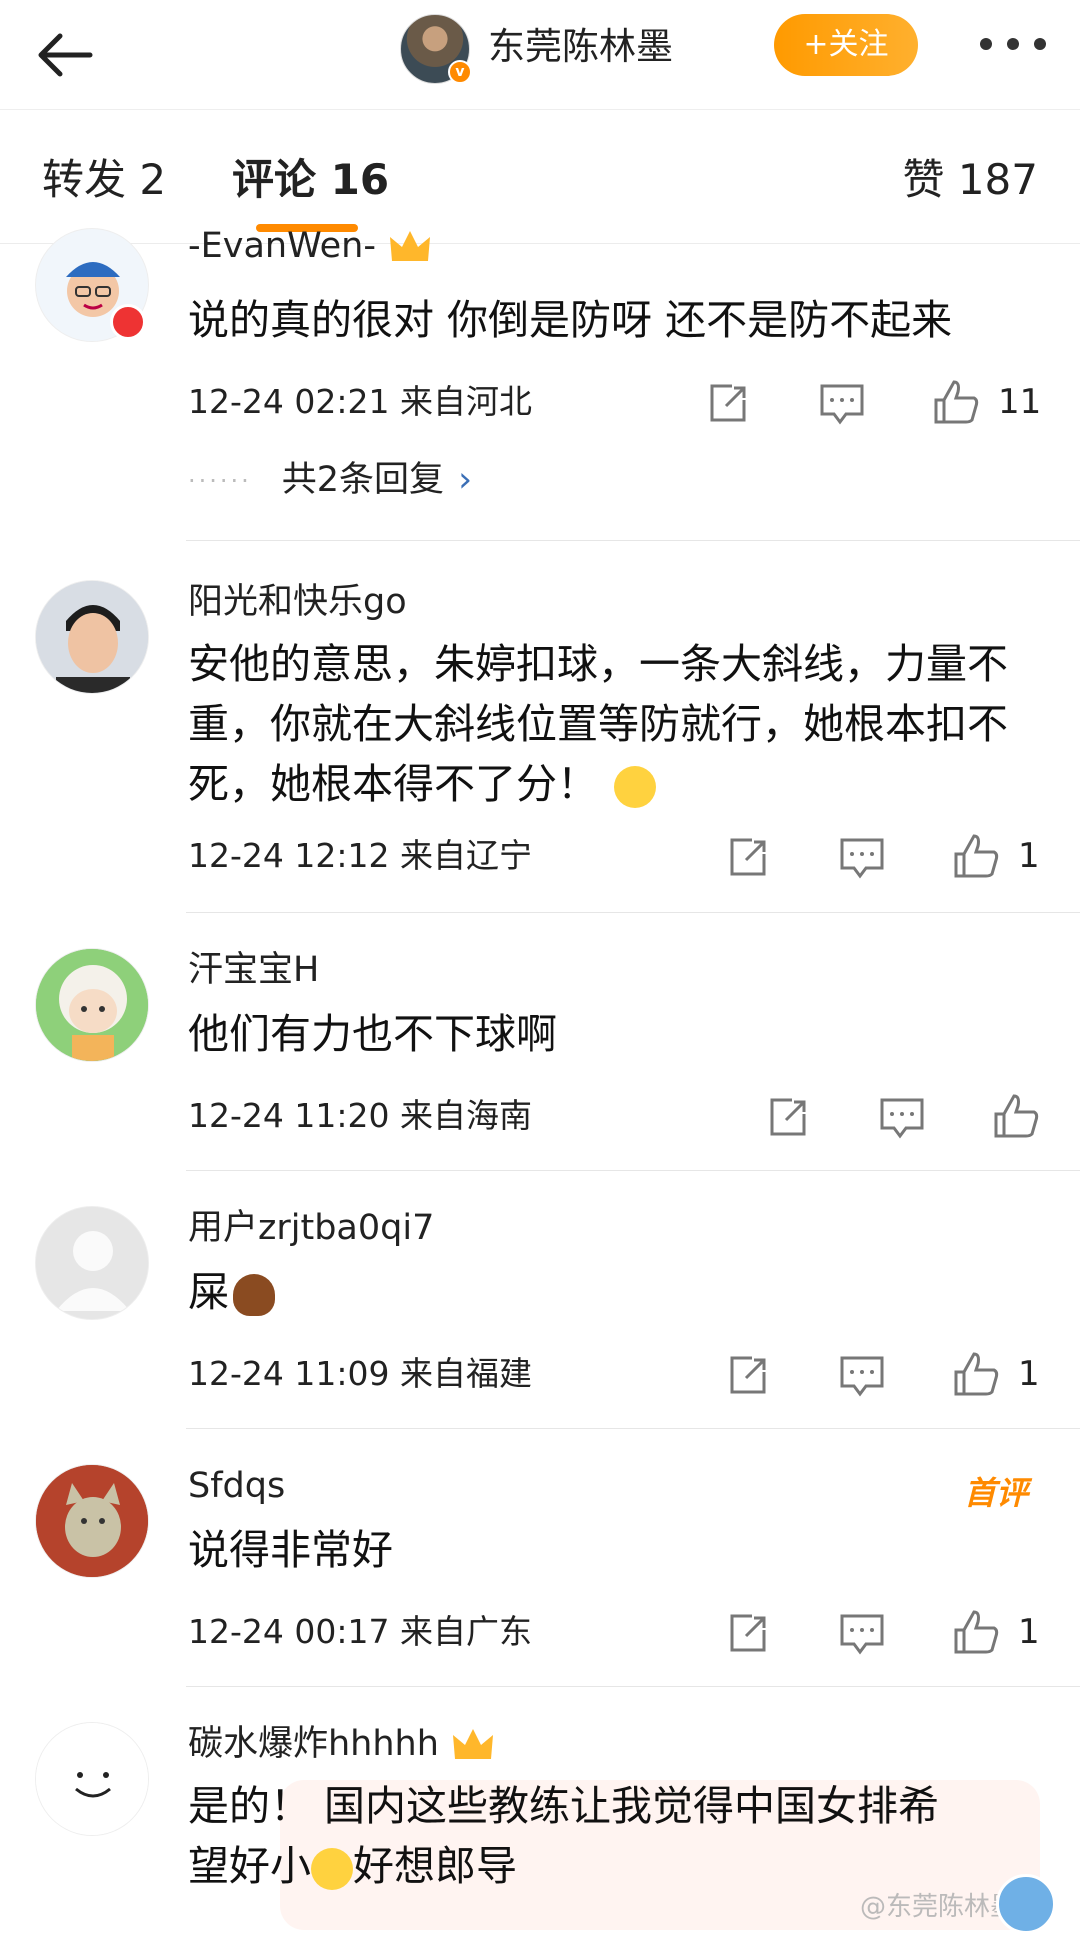 This screenshot has height=1941, width=1080. I want to click on top-bar: v 东莞陈林墨 +关注, so click(540, 55).